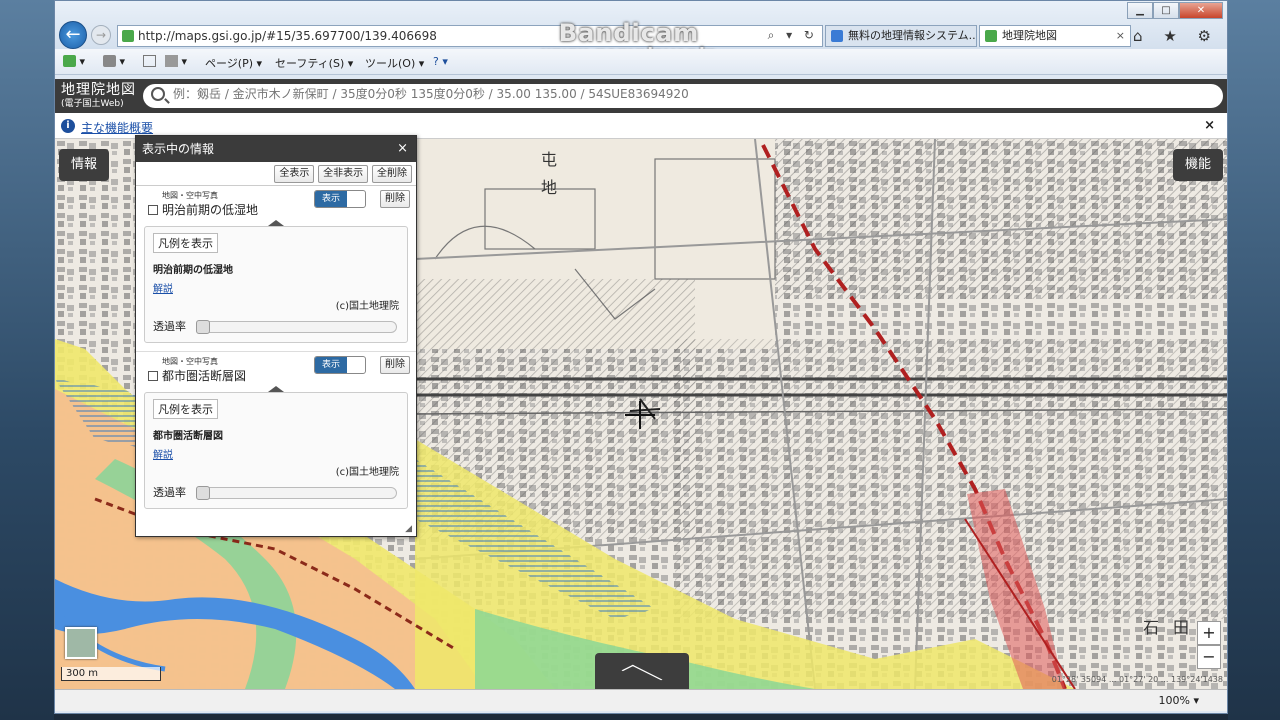 The image size is (1280, 720). I want to click on watermark-line1: Bandicam, so click(629, 33).